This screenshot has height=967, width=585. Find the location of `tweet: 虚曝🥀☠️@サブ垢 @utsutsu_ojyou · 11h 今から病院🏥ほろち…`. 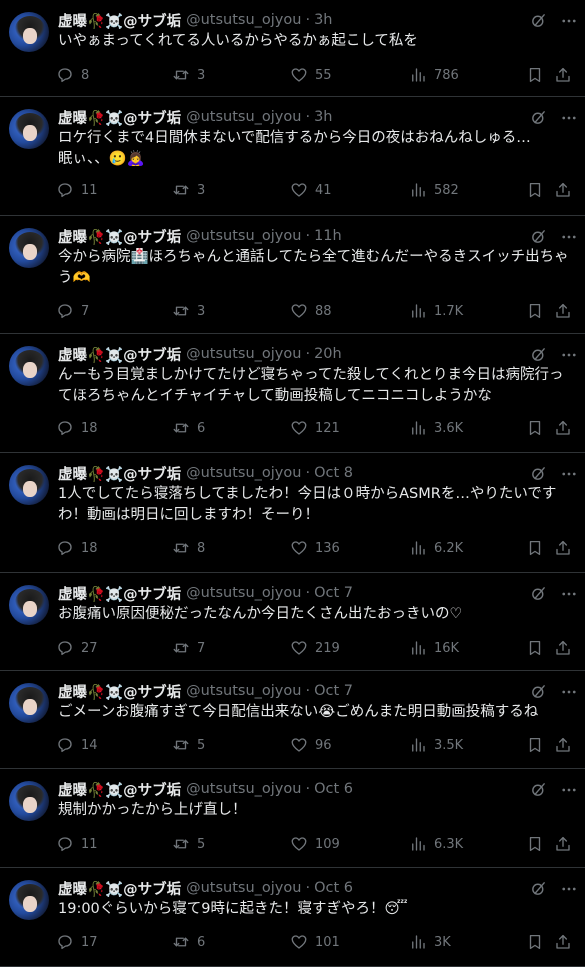

tweet: 虚曝🥀☠️@サブ垢 @utsutsu_ojyou · 11h 今から病院🏥ほろち… is located at coordinates (292, 275).